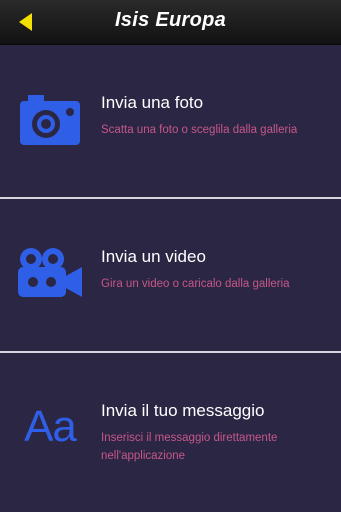 The width and height of the screenshot is (341, 512). I want to click on page-title: Isis Europa, so click(170, 20).